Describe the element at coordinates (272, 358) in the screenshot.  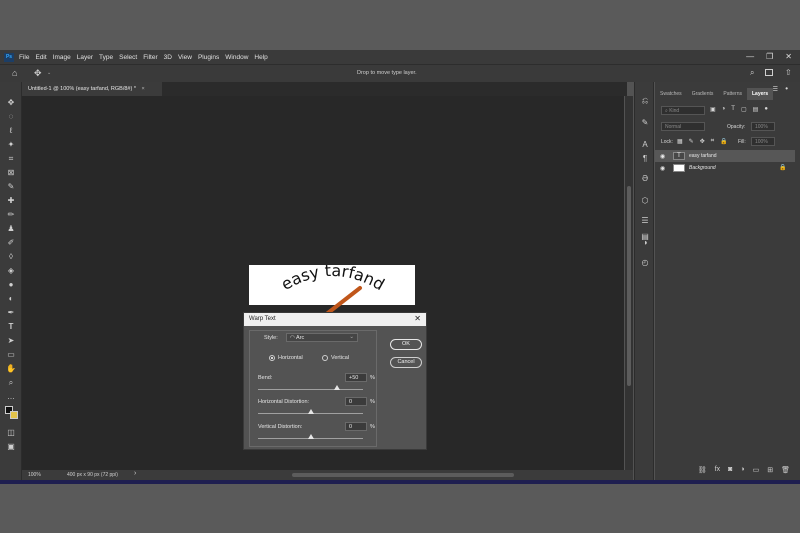
I see `horizontal-radio` at that location.